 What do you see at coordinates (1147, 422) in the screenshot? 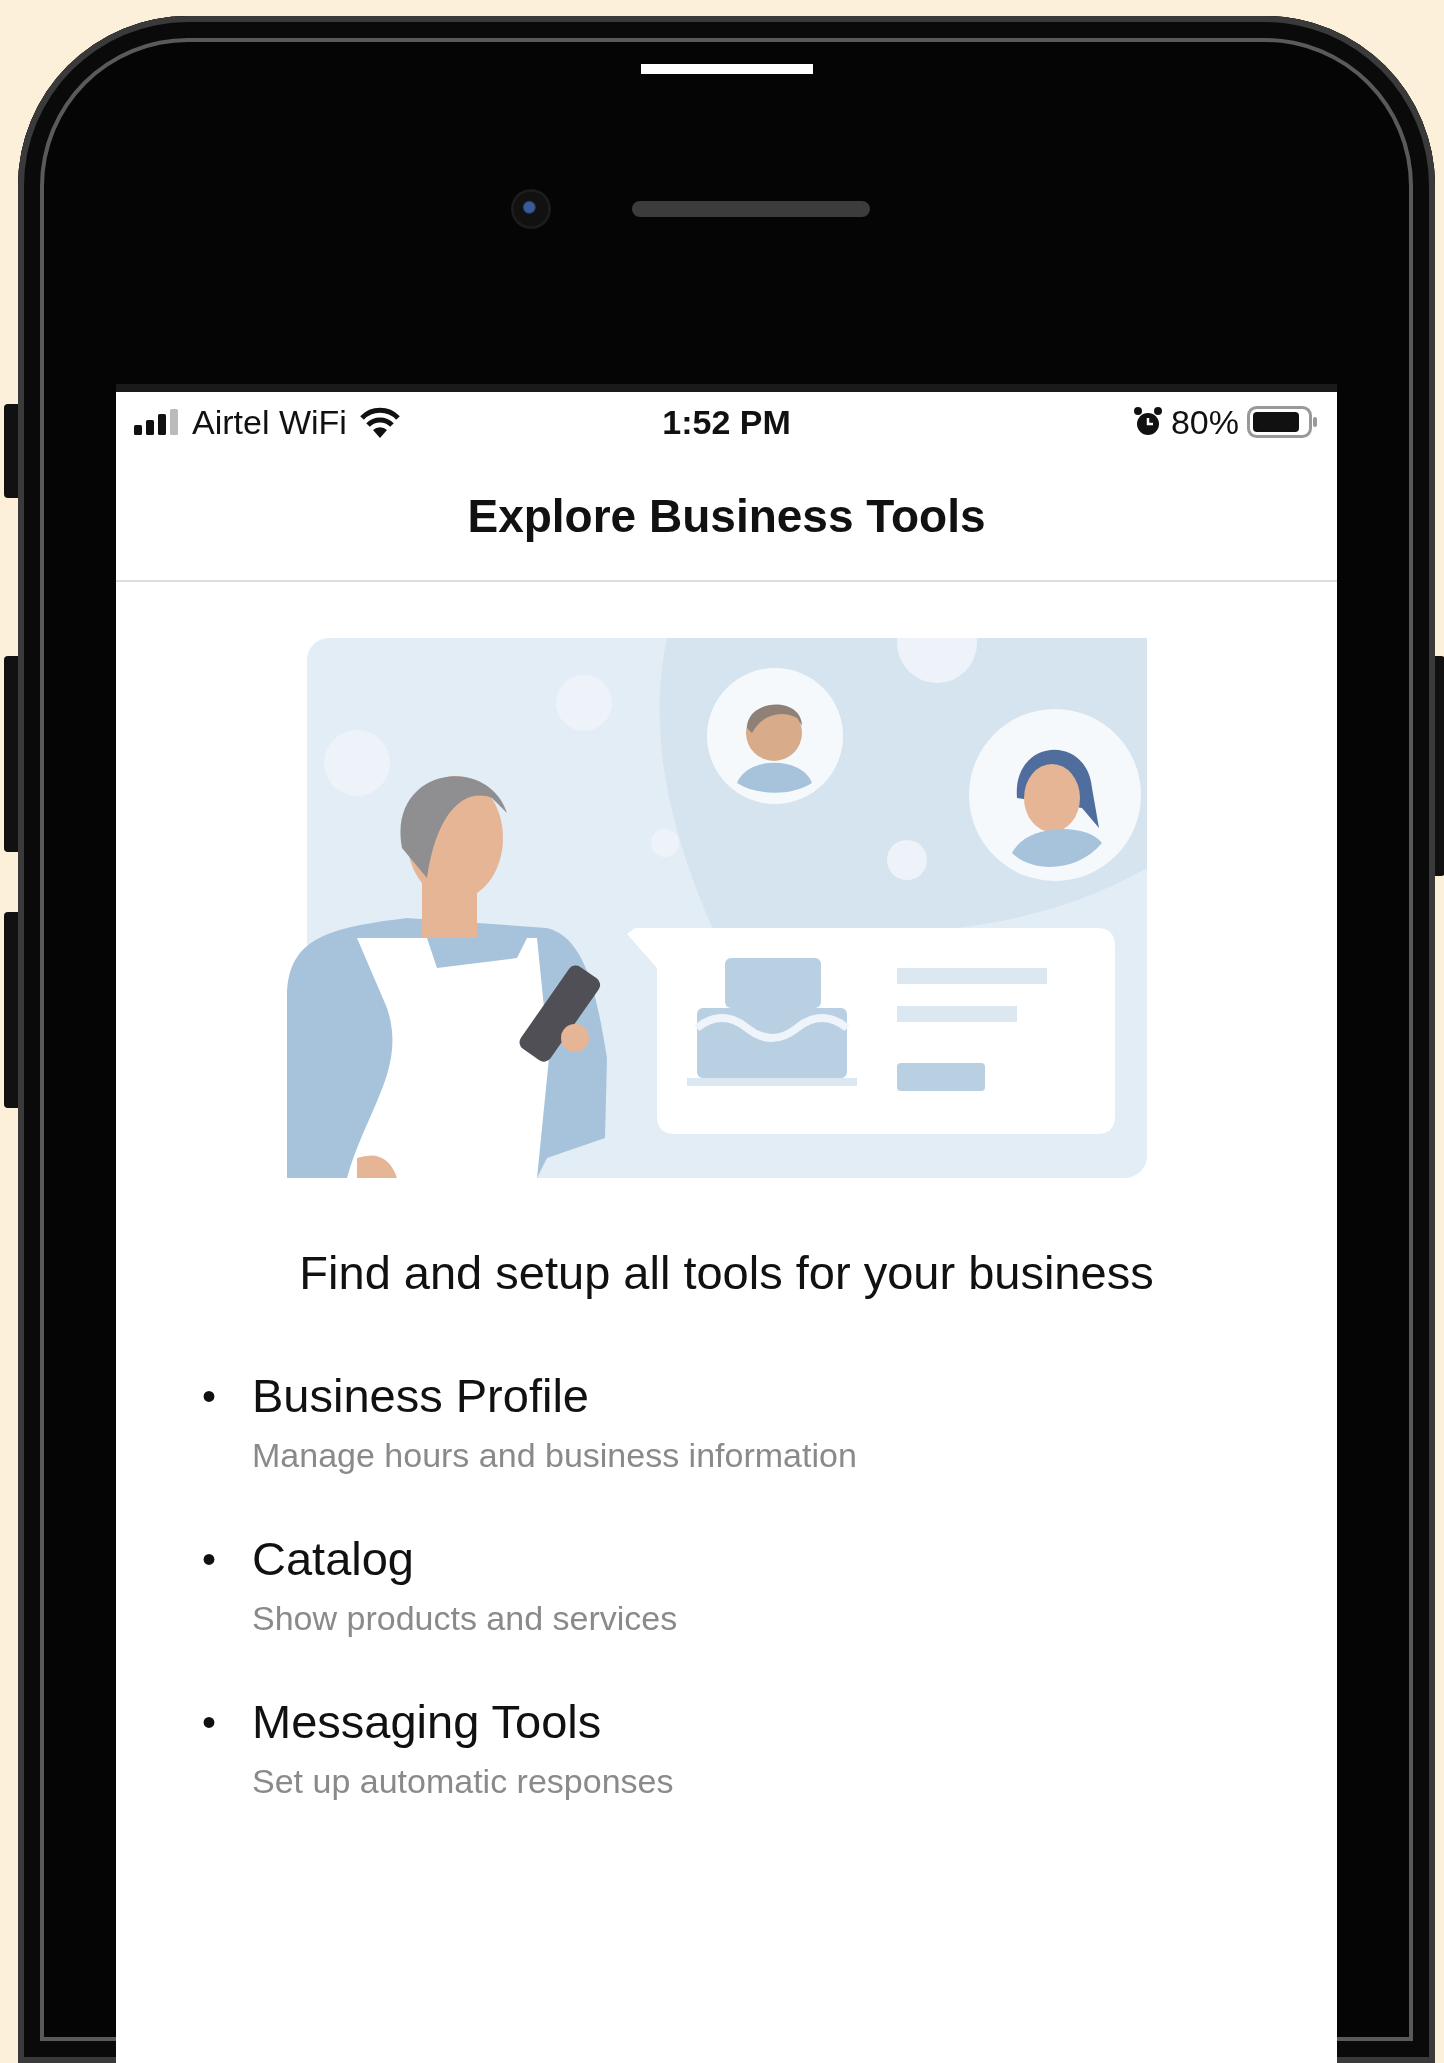
I see `alarm-clock-icon` at bounding box center [1147, 422].